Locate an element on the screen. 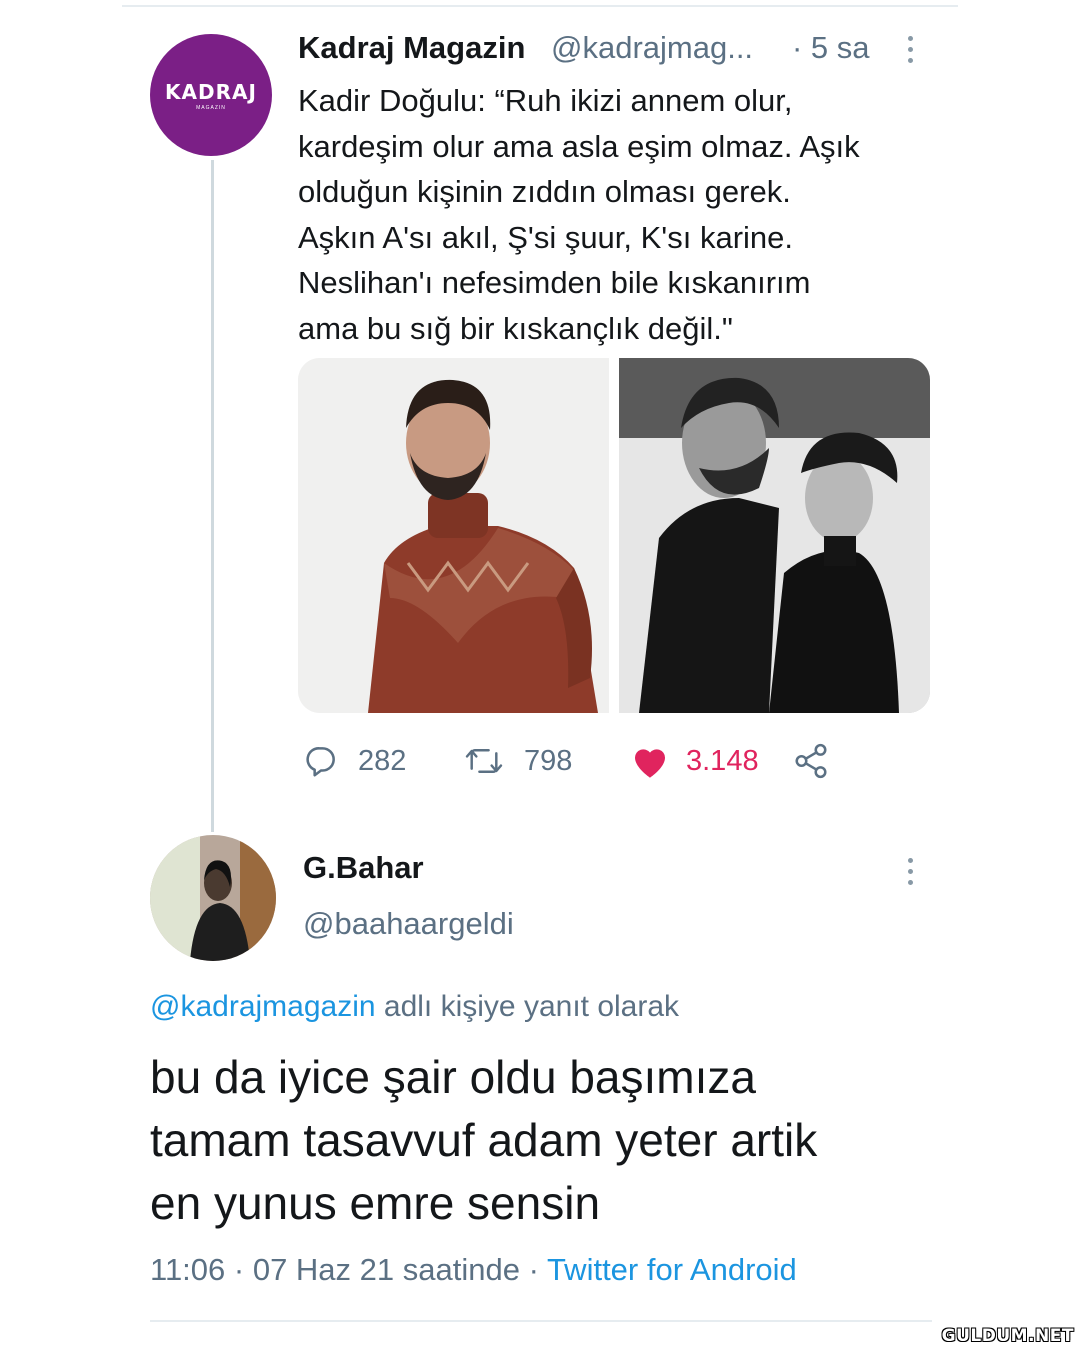  tweet-author-name: Kadraj Magazin is located at coordinates (411, 48).